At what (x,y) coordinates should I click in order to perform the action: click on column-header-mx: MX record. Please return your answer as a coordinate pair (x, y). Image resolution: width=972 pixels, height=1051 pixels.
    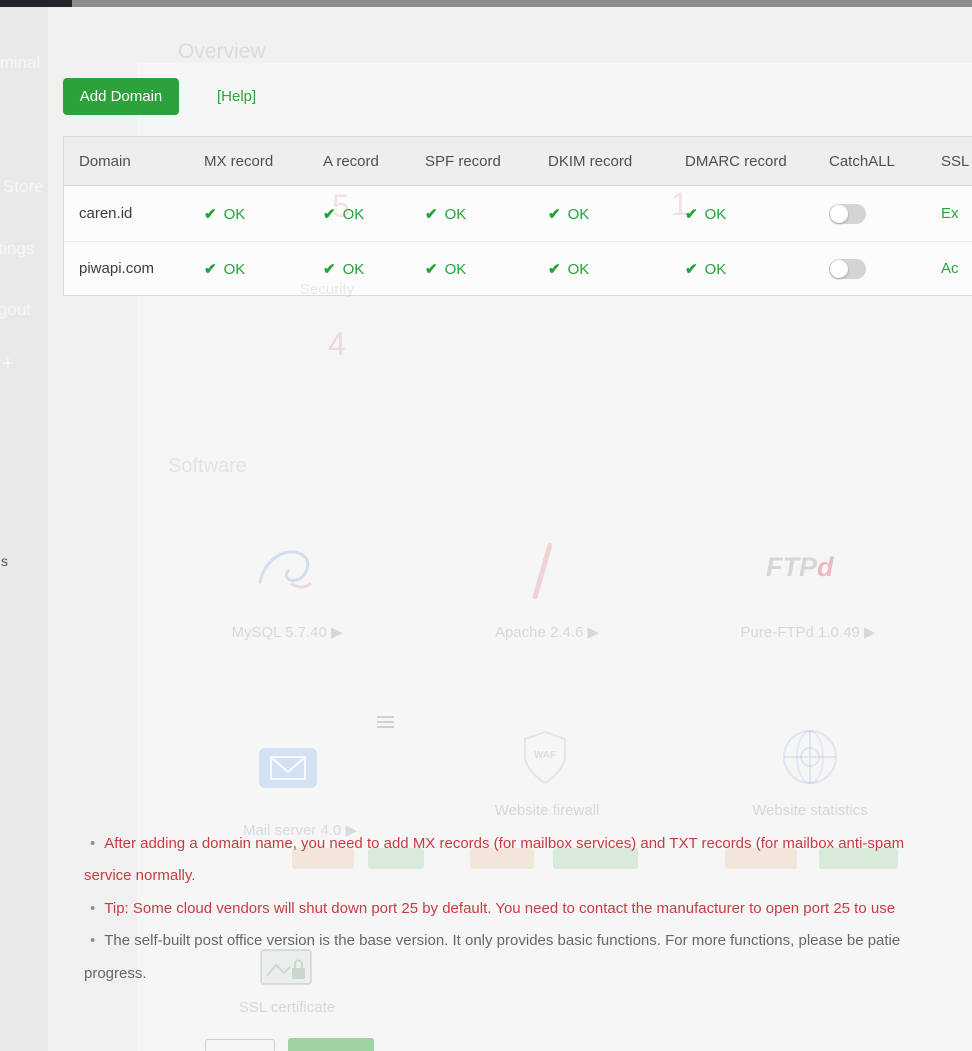
    Looking at the image, I should click on (239, 161).